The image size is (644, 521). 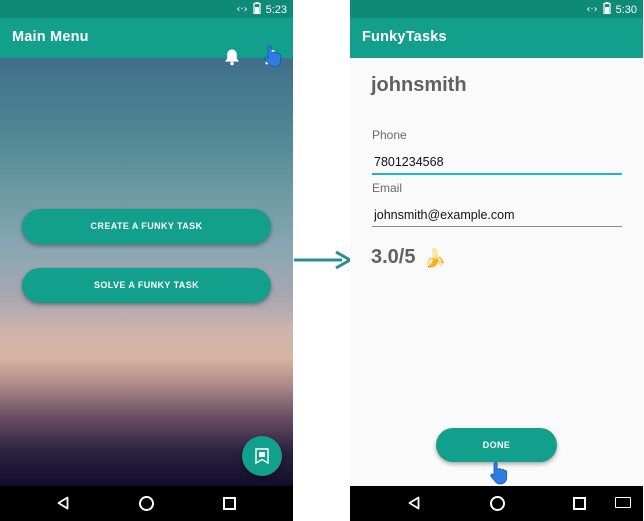 I want to click on hand-cursor-icon, so click(x=272, y=58).